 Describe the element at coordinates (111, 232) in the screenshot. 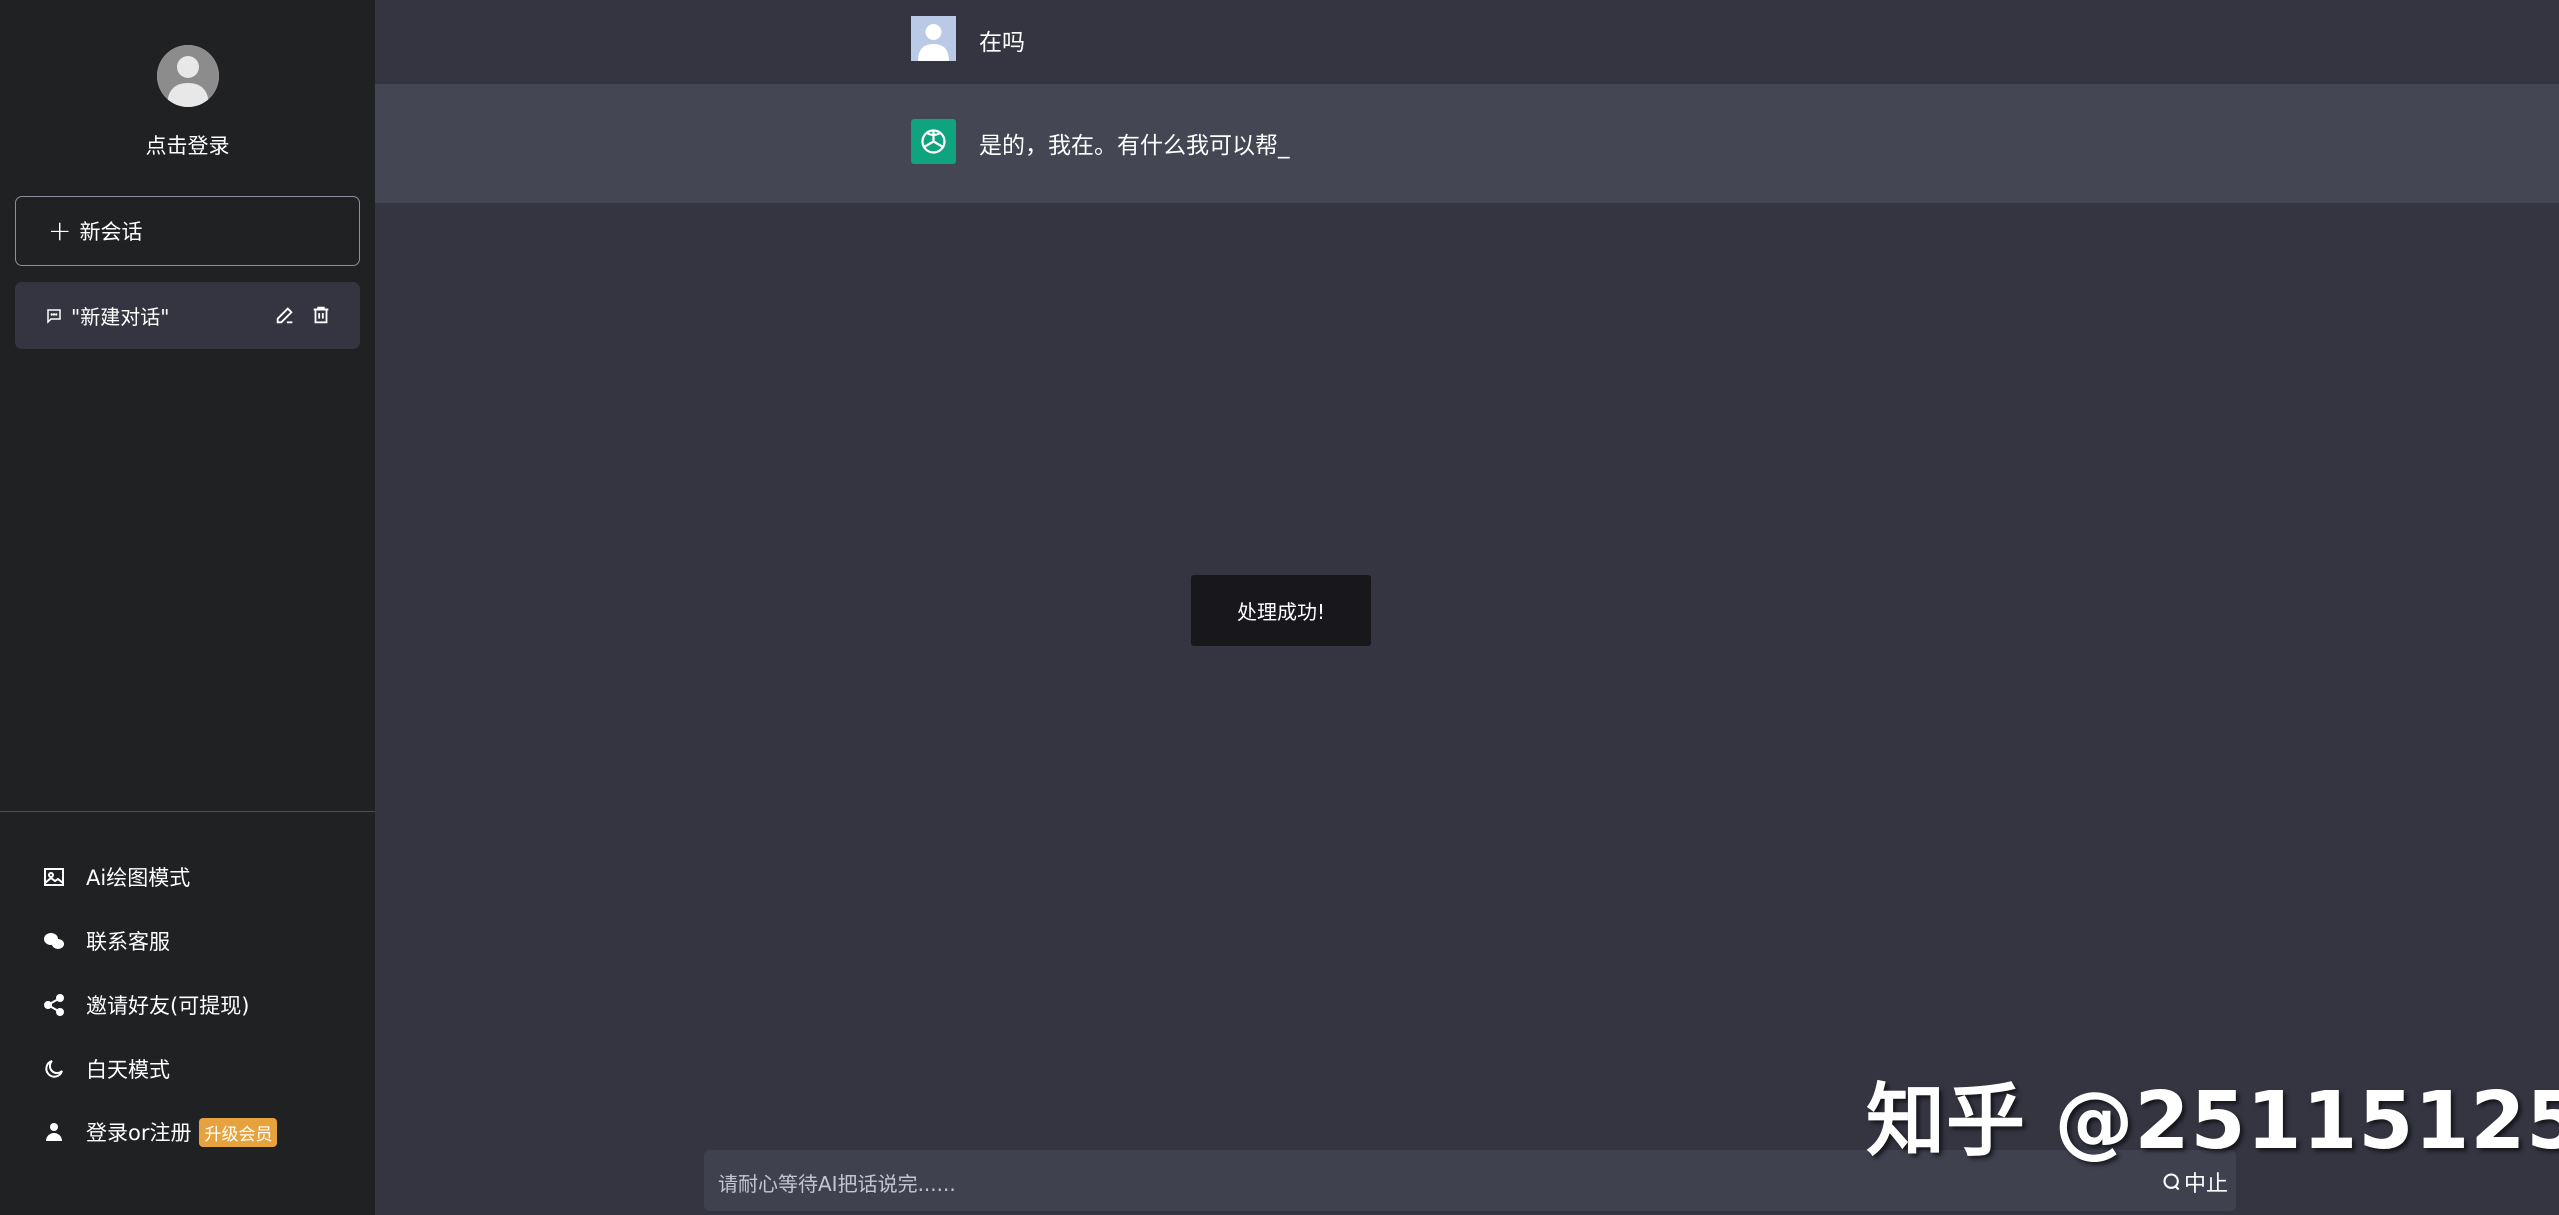

I see `new-chat-label: 新会话` at that location.